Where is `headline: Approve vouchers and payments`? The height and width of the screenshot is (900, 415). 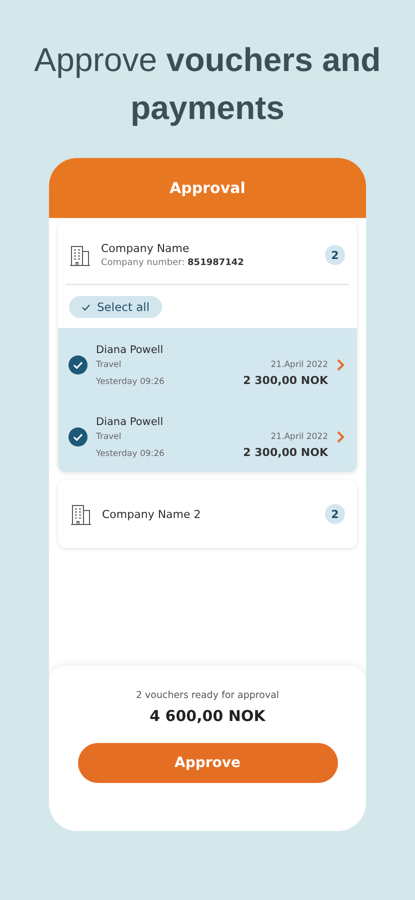
headline: Approve vouchers and payments is located at coordinates (207, 84).